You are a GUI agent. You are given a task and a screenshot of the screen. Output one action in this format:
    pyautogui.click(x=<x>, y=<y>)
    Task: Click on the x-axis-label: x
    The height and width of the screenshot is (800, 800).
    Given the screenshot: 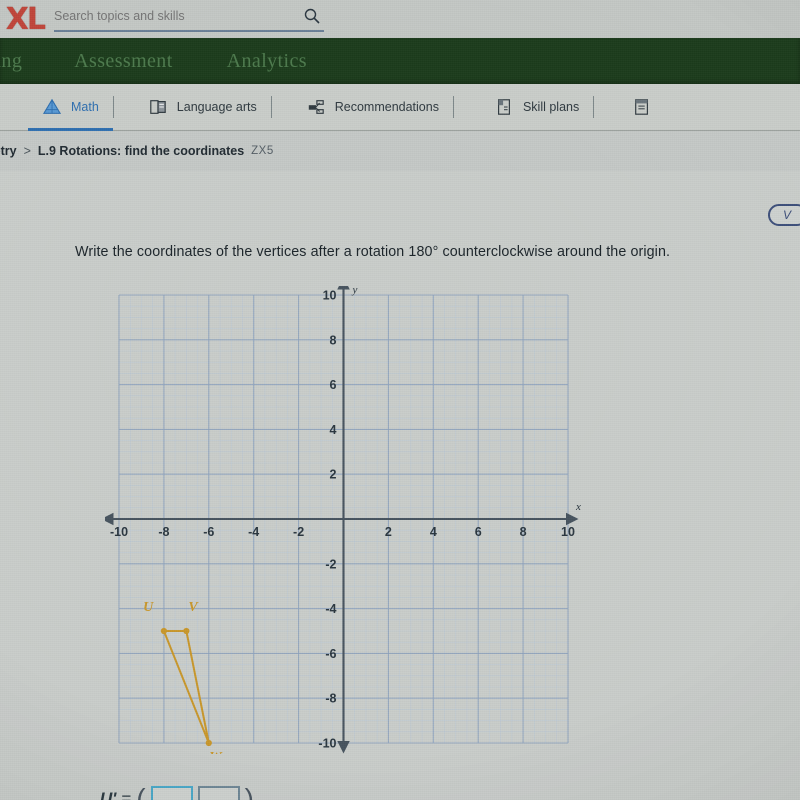 What is the action you would take?
    pyautogui.click(x=578, y=507)
    